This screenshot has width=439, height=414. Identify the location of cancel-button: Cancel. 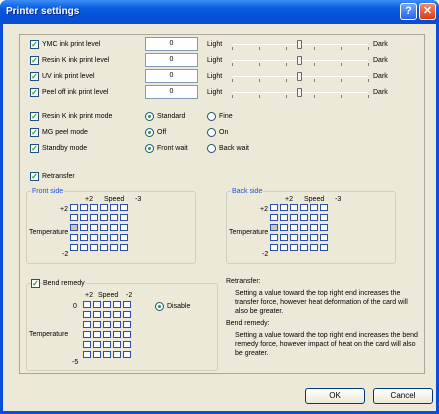
(403, 396).